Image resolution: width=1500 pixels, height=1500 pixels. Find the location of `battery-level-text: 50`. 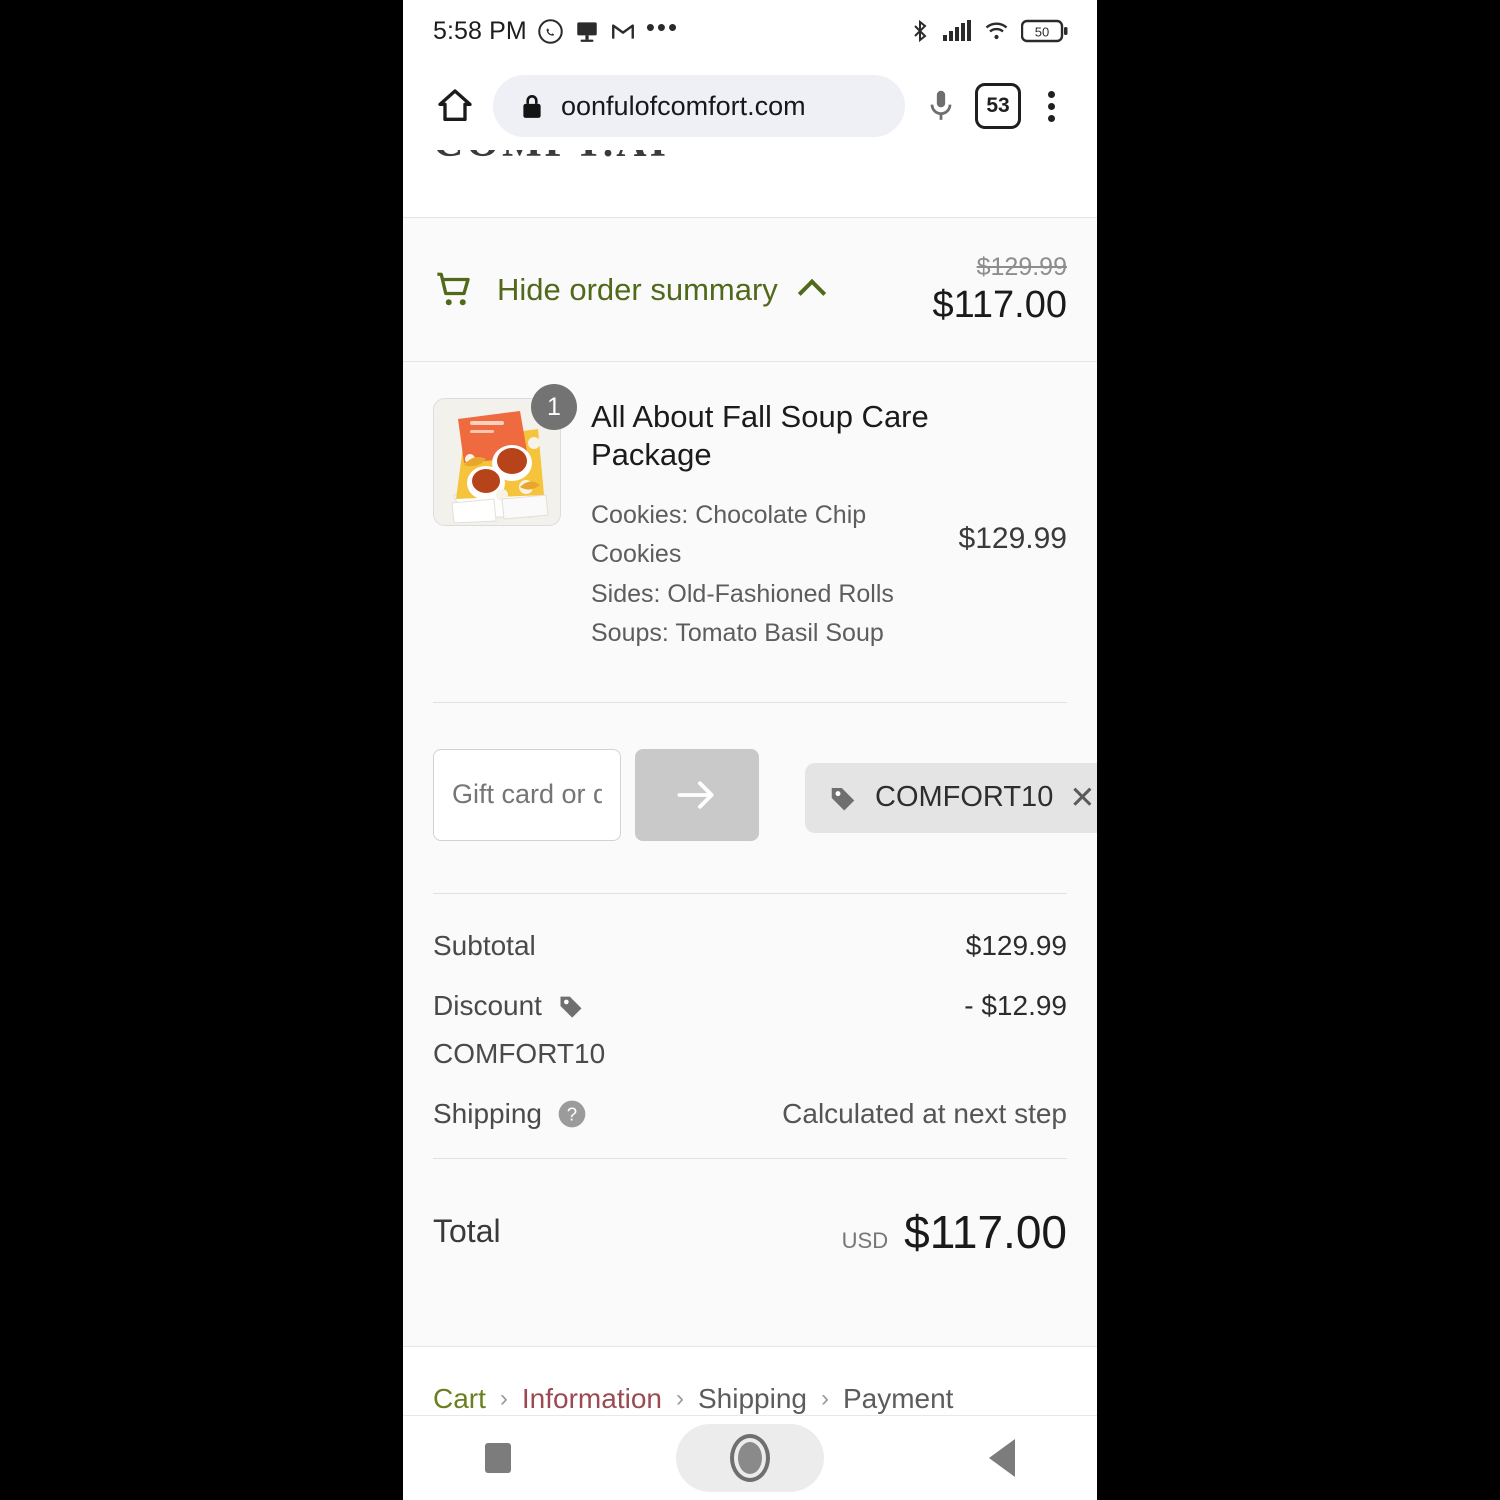

battery-level-text: 50 is located at coordinates (1042, 32).